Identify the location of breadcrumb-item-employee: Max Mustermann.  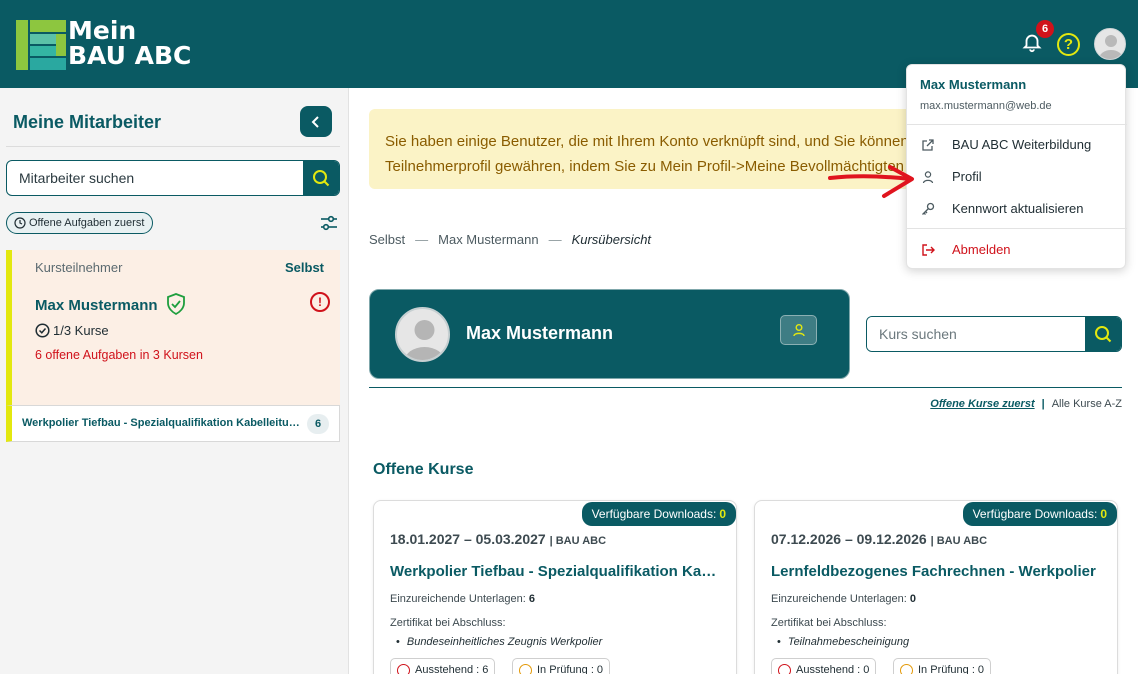
(488, 239).